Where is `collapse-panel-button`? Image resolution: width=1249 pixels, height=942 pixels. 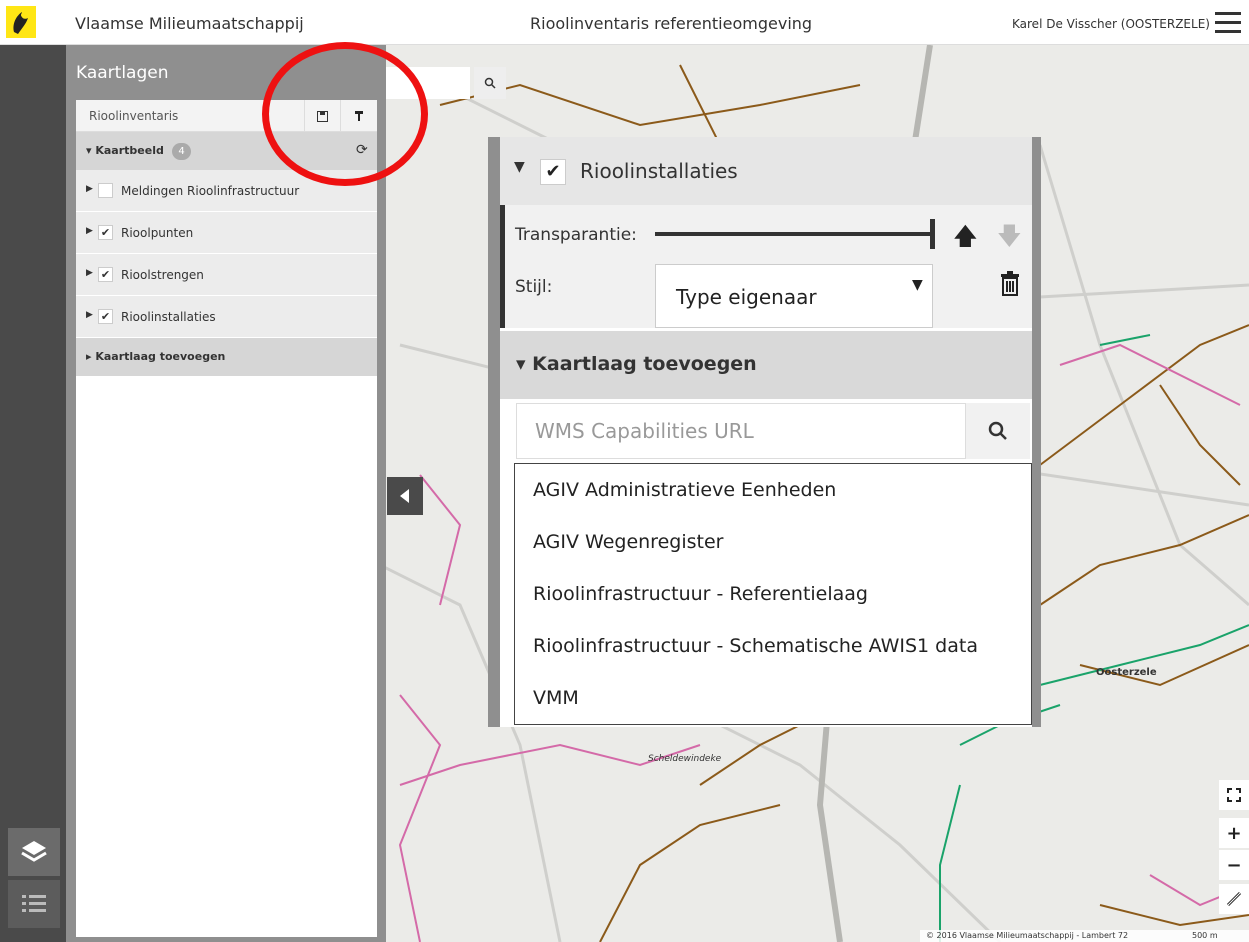
collapse-panel-button is located at coordinates (405, 496).